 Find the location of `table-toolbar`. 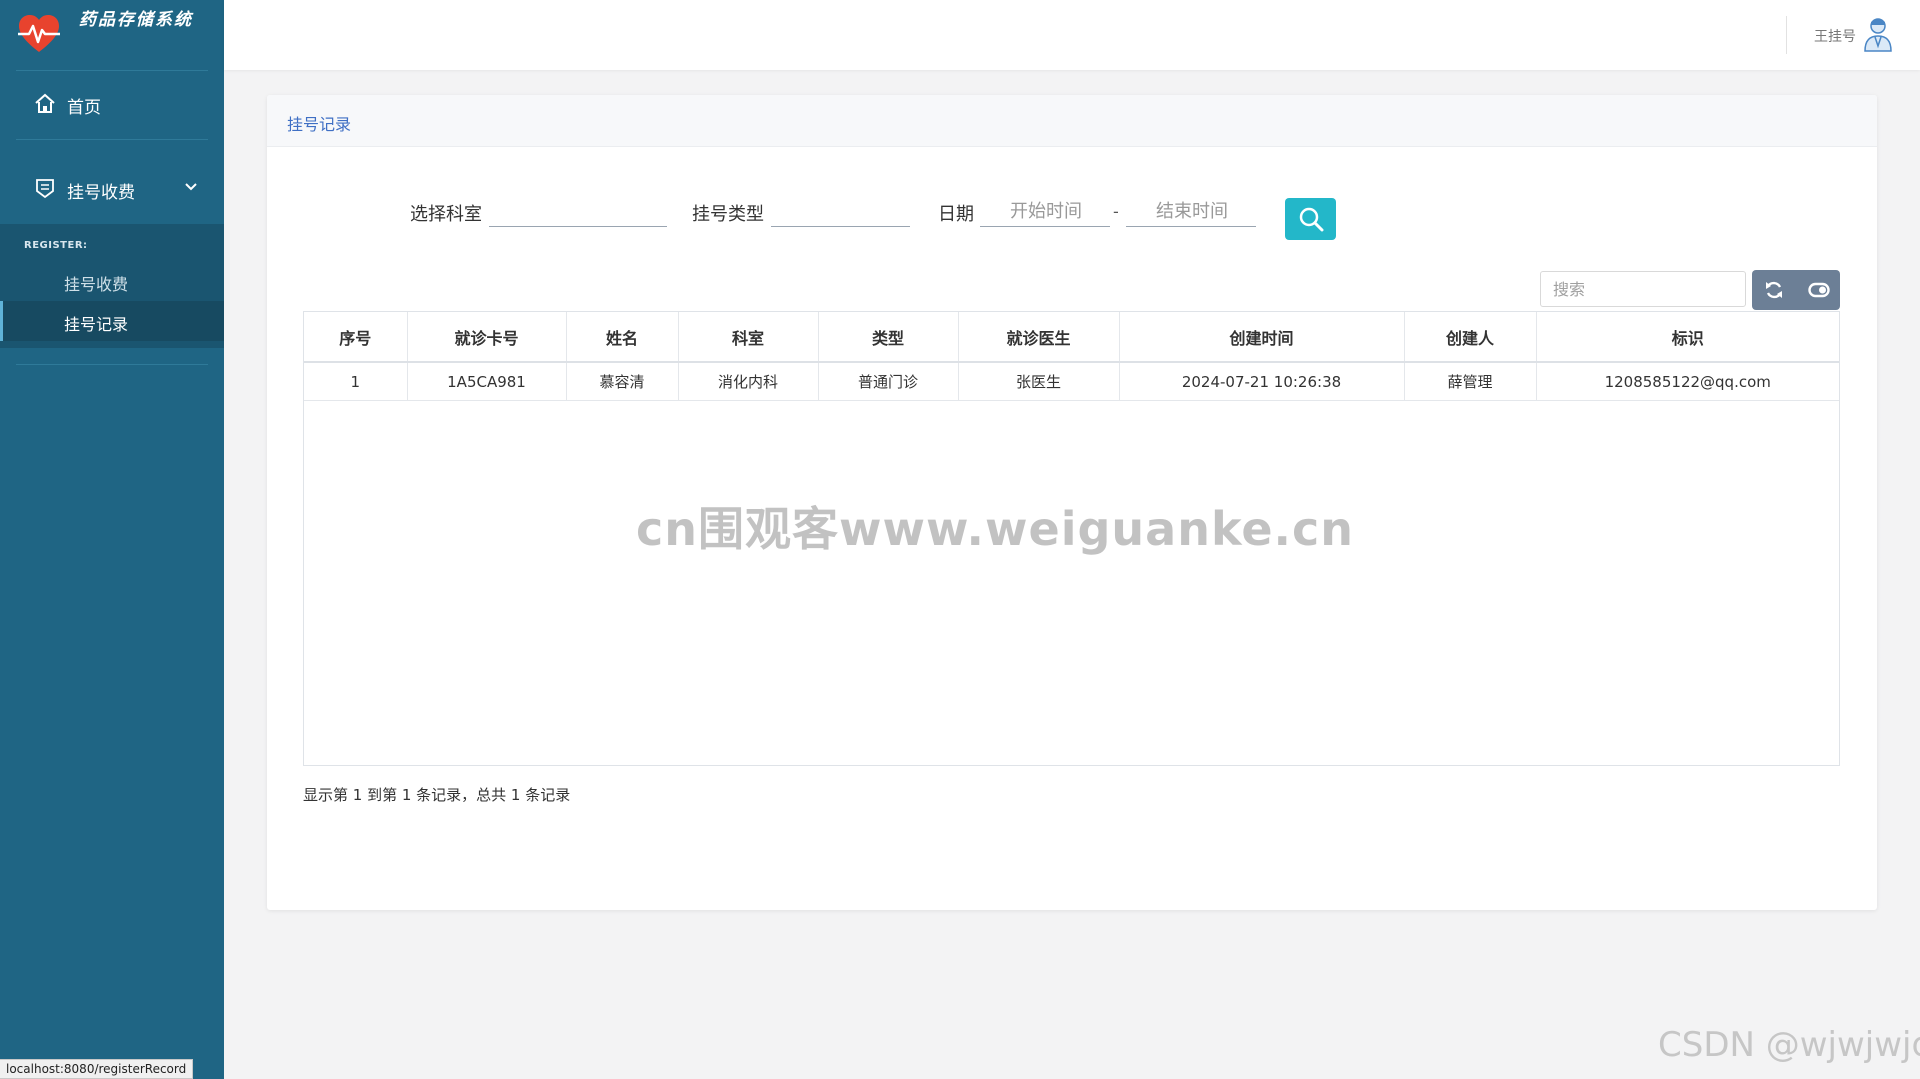

table-toolbar is located at coordinates (1796, 290).